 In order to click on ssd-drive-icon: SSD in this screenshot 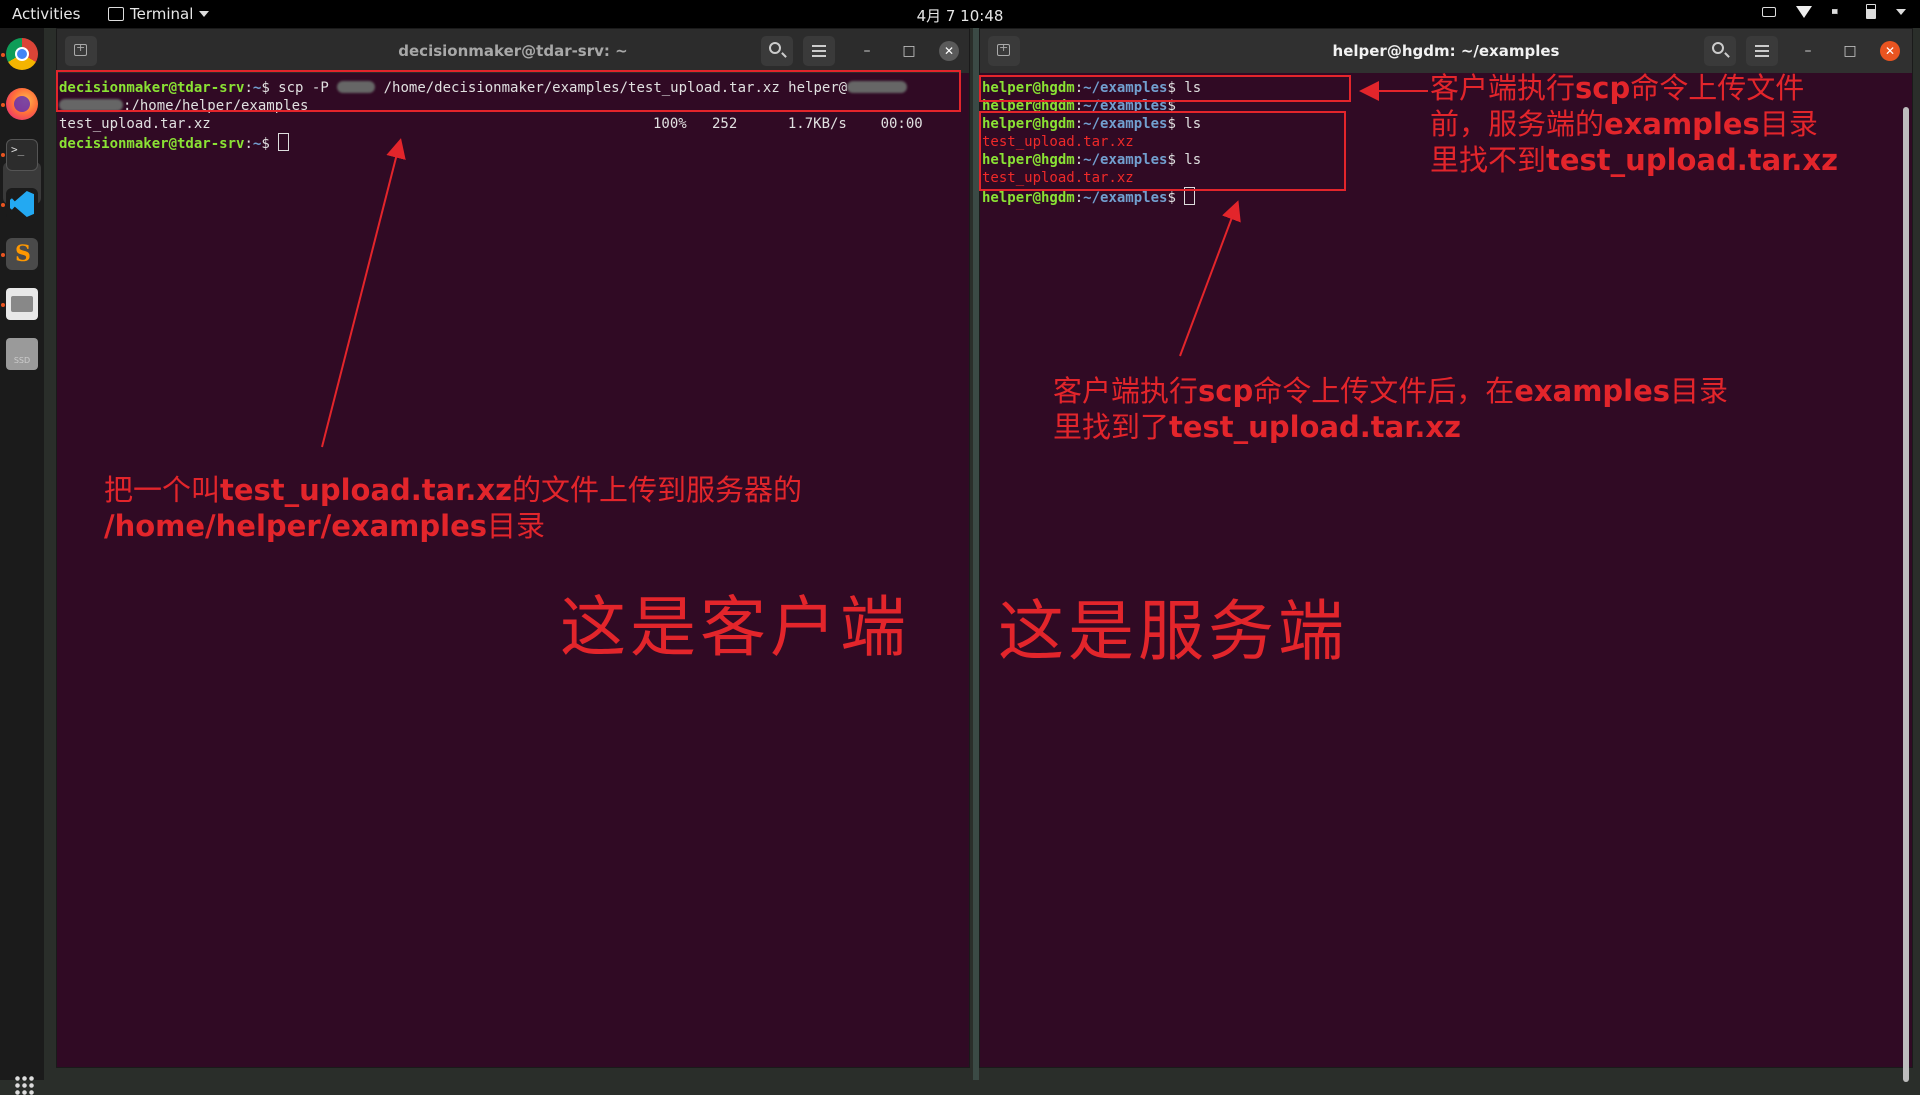, I will do `click(22, 354)`.